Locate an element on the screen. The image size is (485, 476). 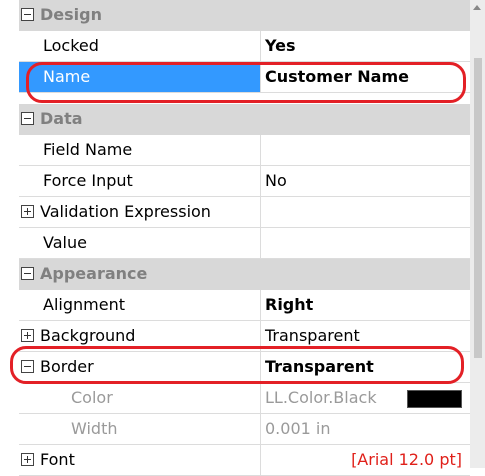
property-value-value is located at coordinates (365, 243).